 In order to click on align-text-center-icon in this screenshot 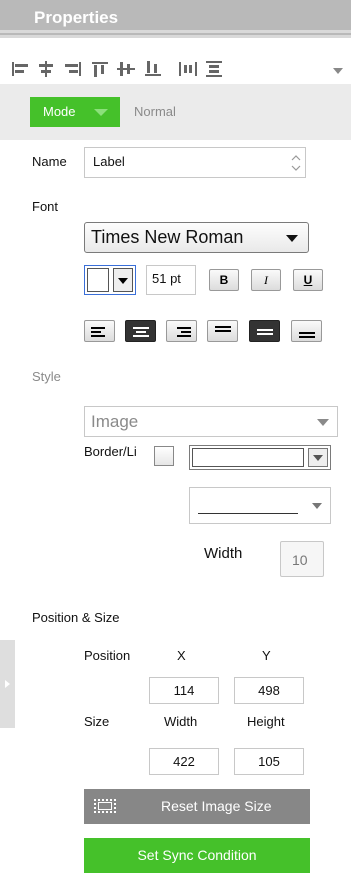, I will do `click(141, 332)`.